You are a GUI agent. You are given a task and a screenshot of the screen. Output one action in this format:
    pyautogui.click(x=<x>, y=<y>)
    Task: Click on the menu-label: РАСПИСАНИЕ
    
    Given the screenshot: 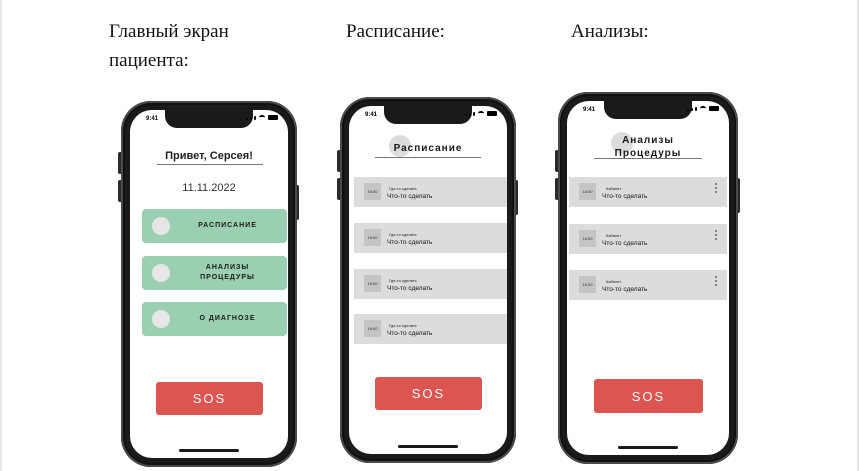 What is the action you would take?
    pyautogui.click(x=227, y=225)
    